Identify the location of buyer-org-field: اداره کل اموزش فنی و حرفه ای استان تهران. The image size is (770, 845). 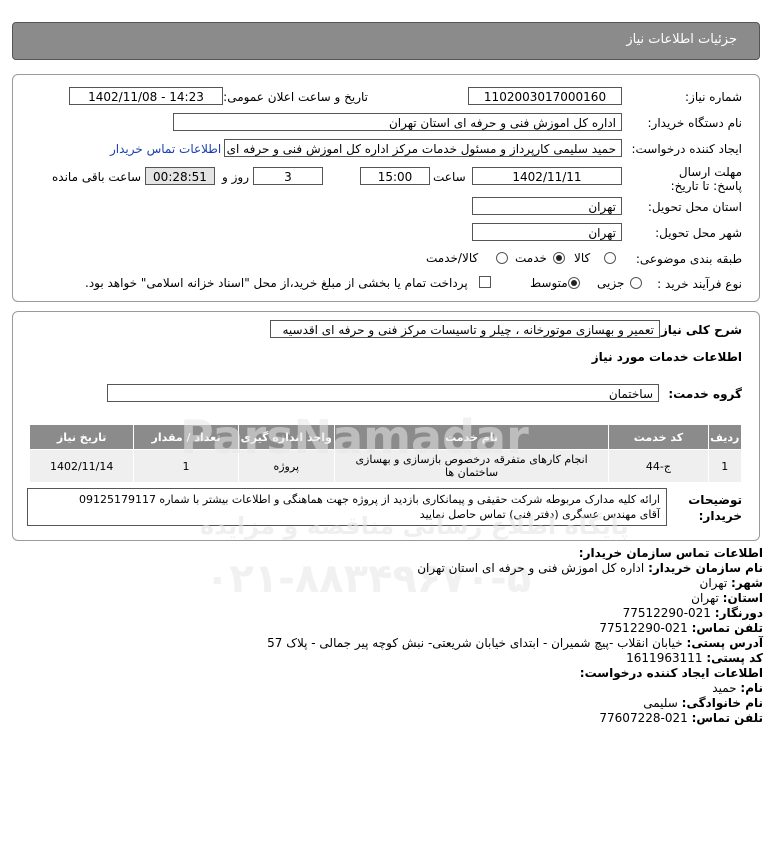
(397, 122).